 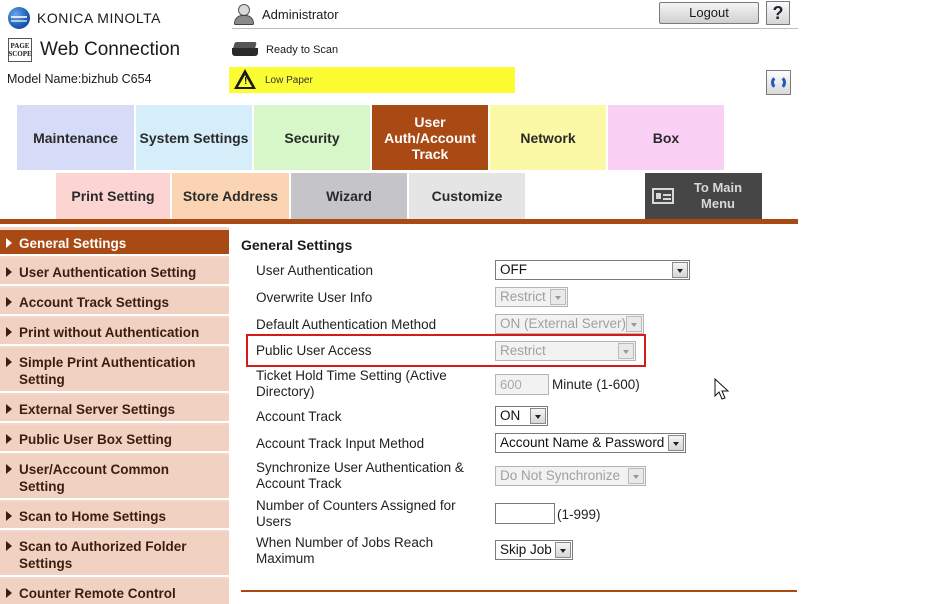 I want to click on jobs-reach-maximum-select: Skip Job, so click(x=534, y=550).